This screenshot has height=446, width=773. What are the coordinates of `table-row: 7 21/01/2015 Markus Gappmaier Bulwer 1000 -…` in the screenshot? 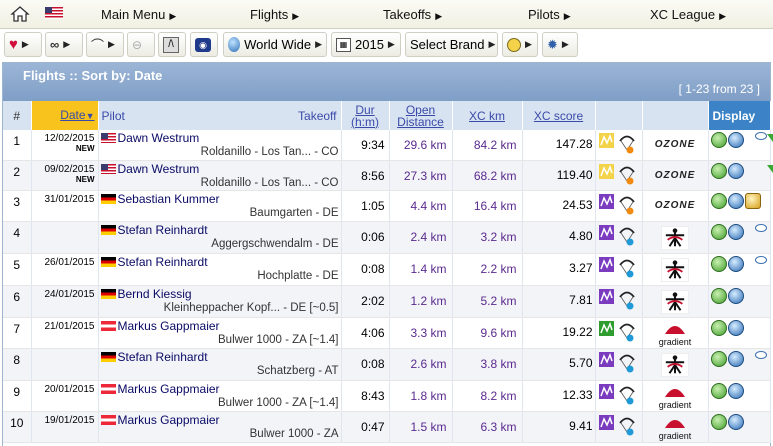 It's located at (387, 333).